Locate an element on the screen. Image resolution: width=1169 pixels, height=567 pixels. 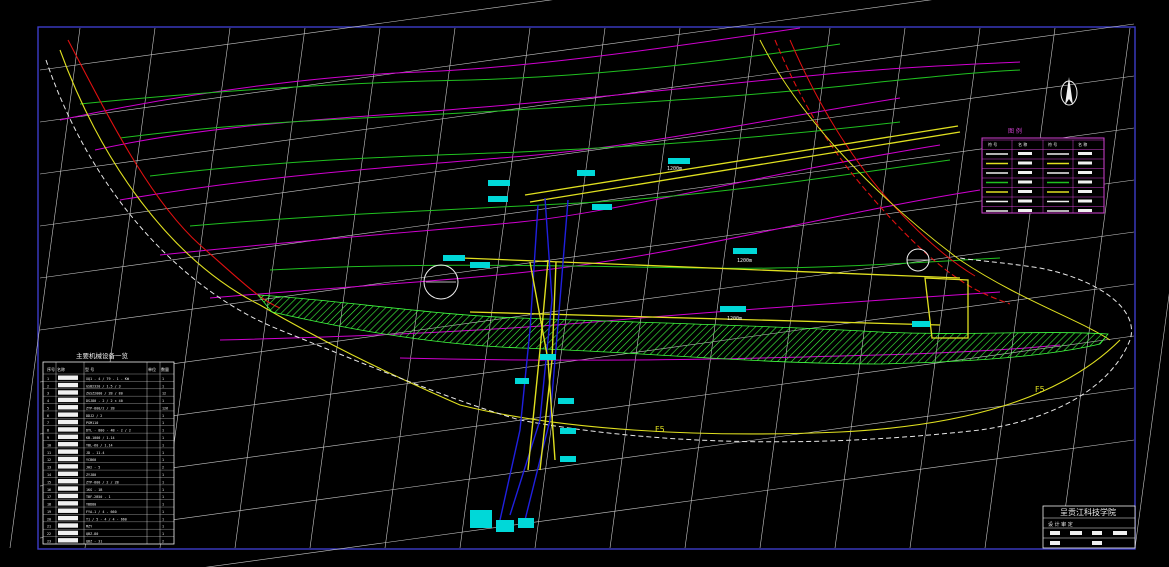
equipment-table-cell: QBZ - 31 is located at coordinates (94, 542).